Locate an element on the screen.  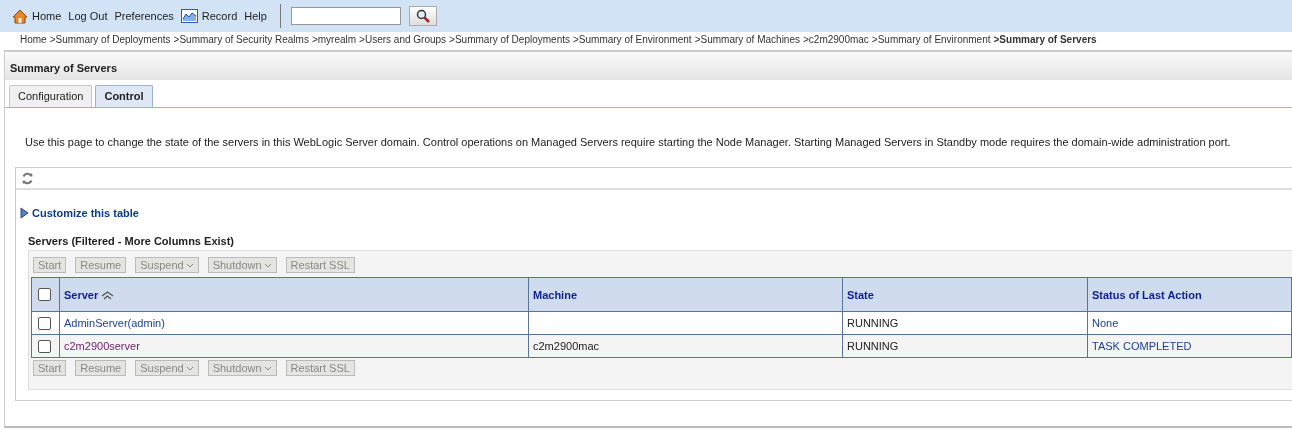
search-field is located at coordinates (345, 16).